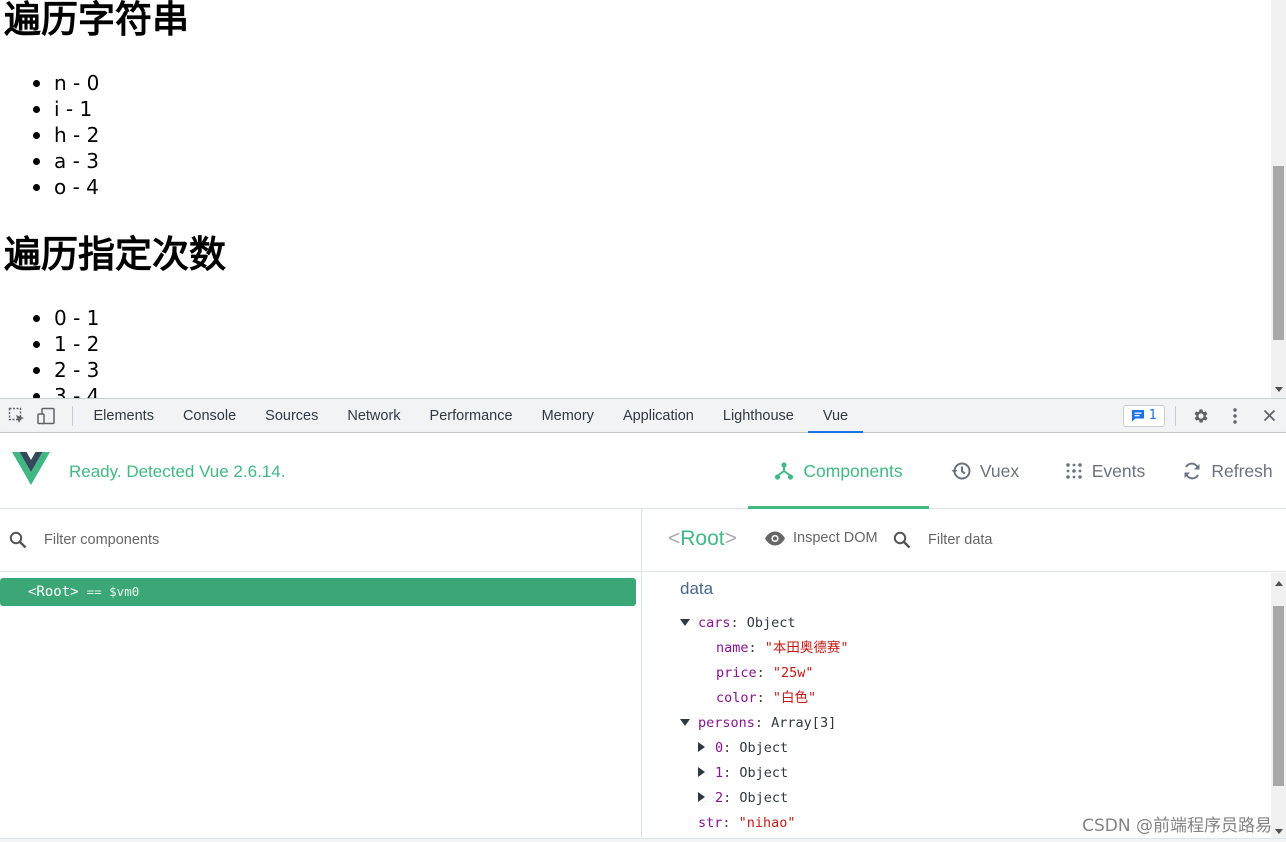 Image resolution: width=1286 pixels, height=842 pixels. I want to click on vue-devtools-nav: Components Vuex Events Refresh, so click(1017, 471).